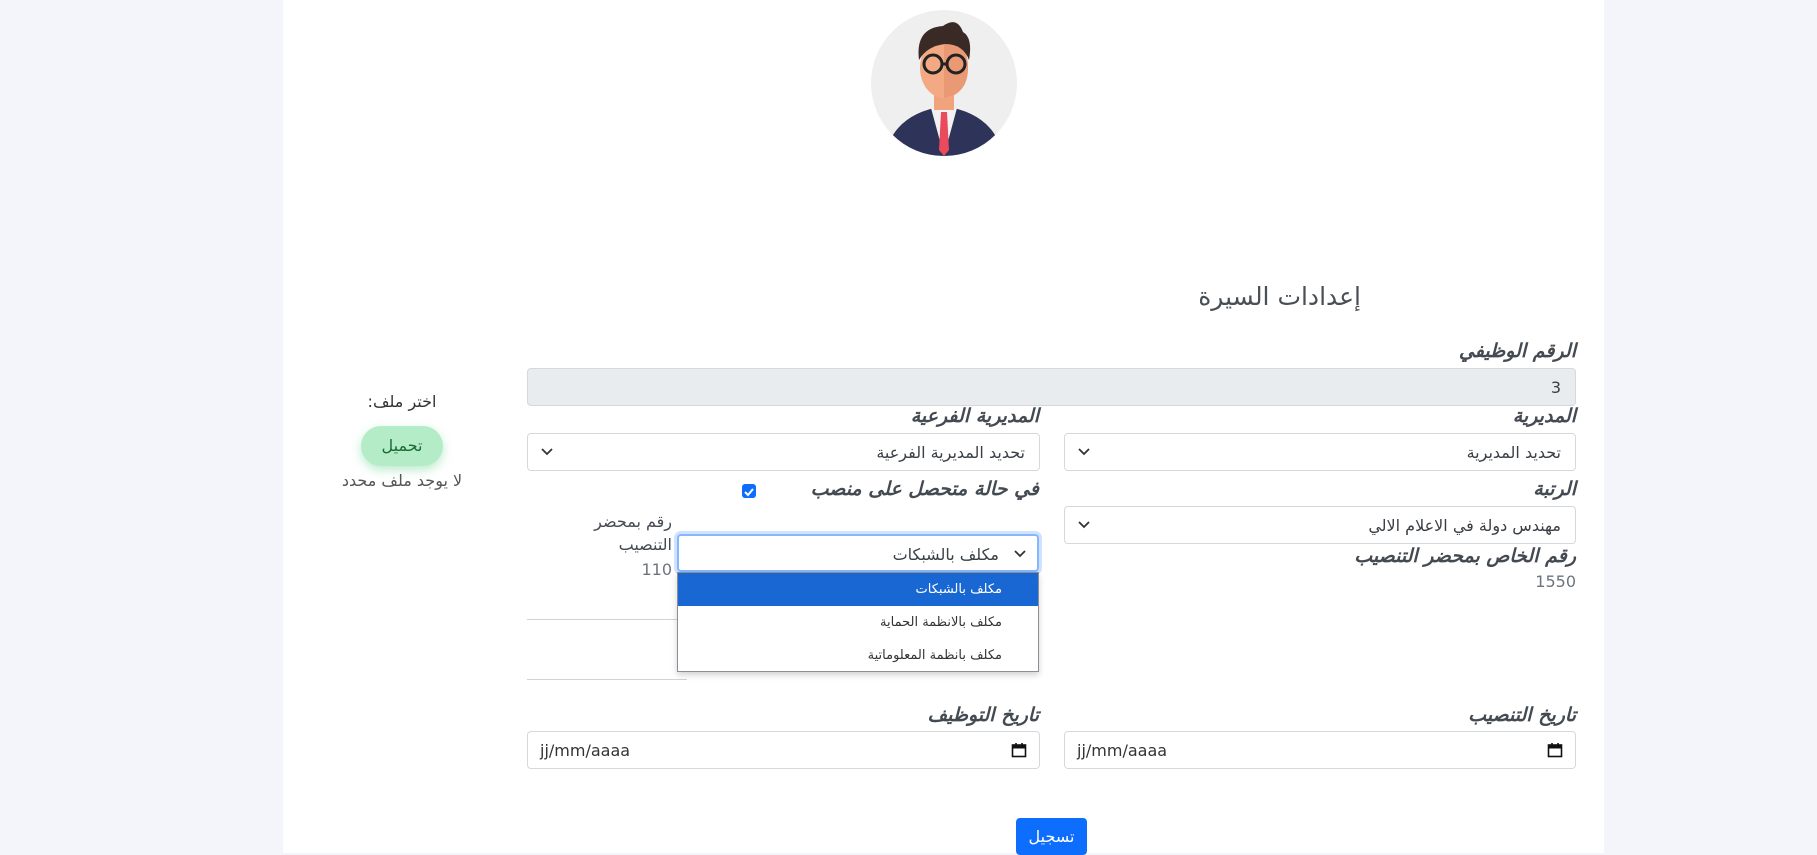 This screenshot has height=855, width=1817. Describe the element at coordinates (1465, 556) in the screenshot. I see `special-record-label: رقم الخاص بمحضر التنصيب` at that location.